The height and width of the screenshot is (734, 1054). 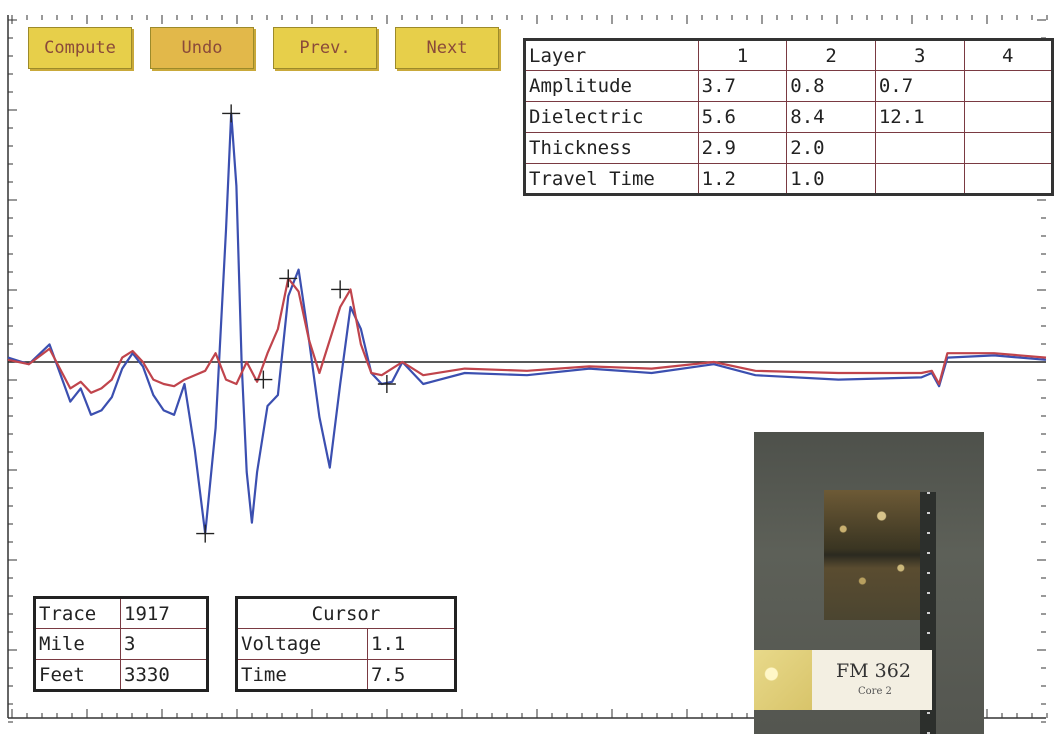 I want to click on dielectric-cell-1: 5.6, so click(x=742, y=117).